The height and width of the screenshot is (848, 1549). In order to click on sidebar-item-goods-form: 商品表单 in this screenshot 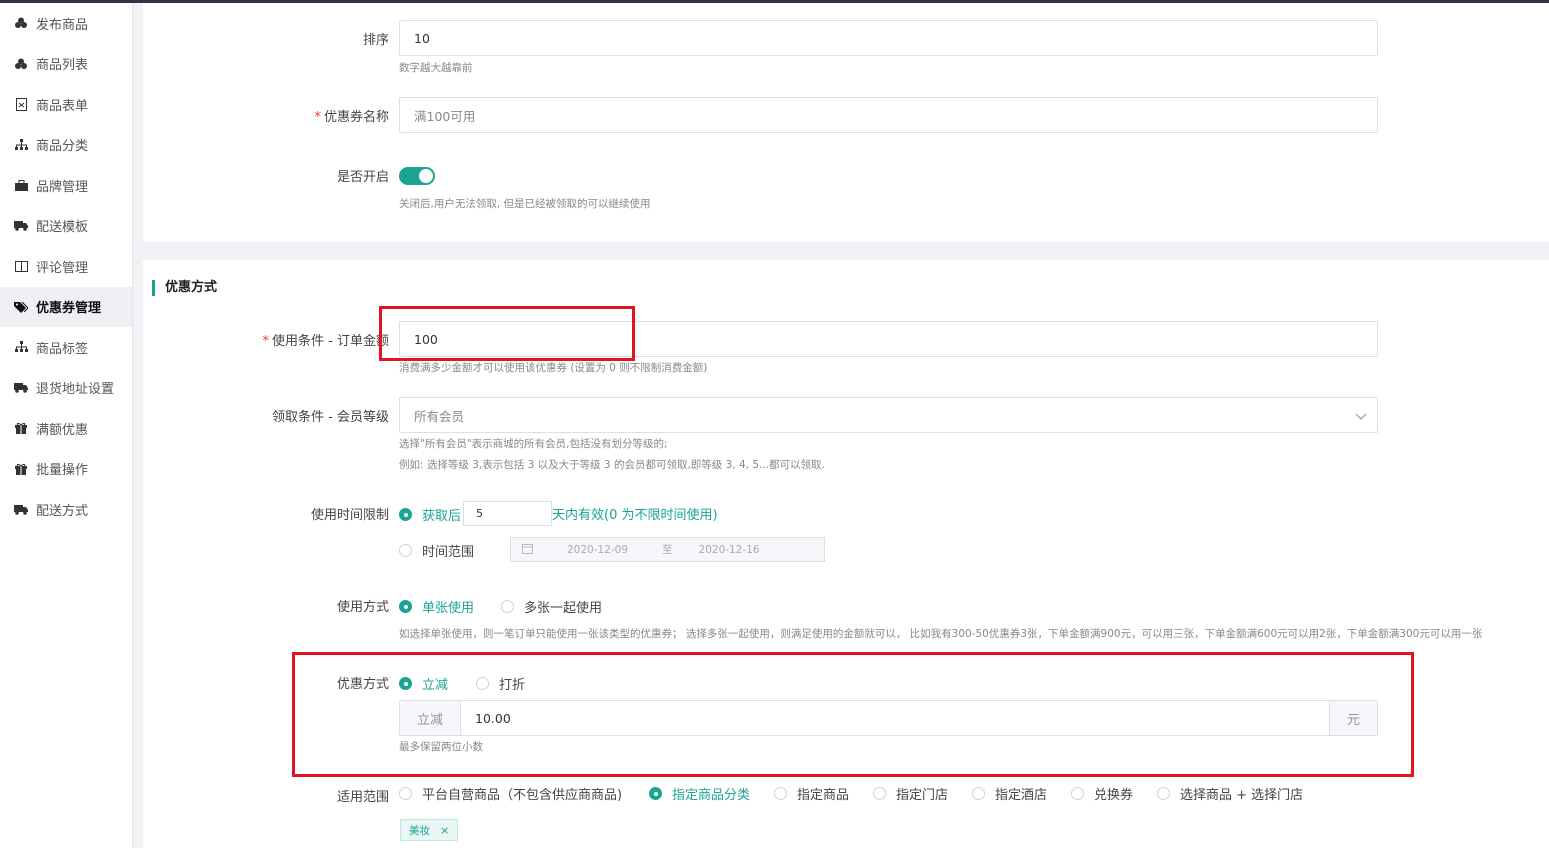, I will do `click(66, 104)`.